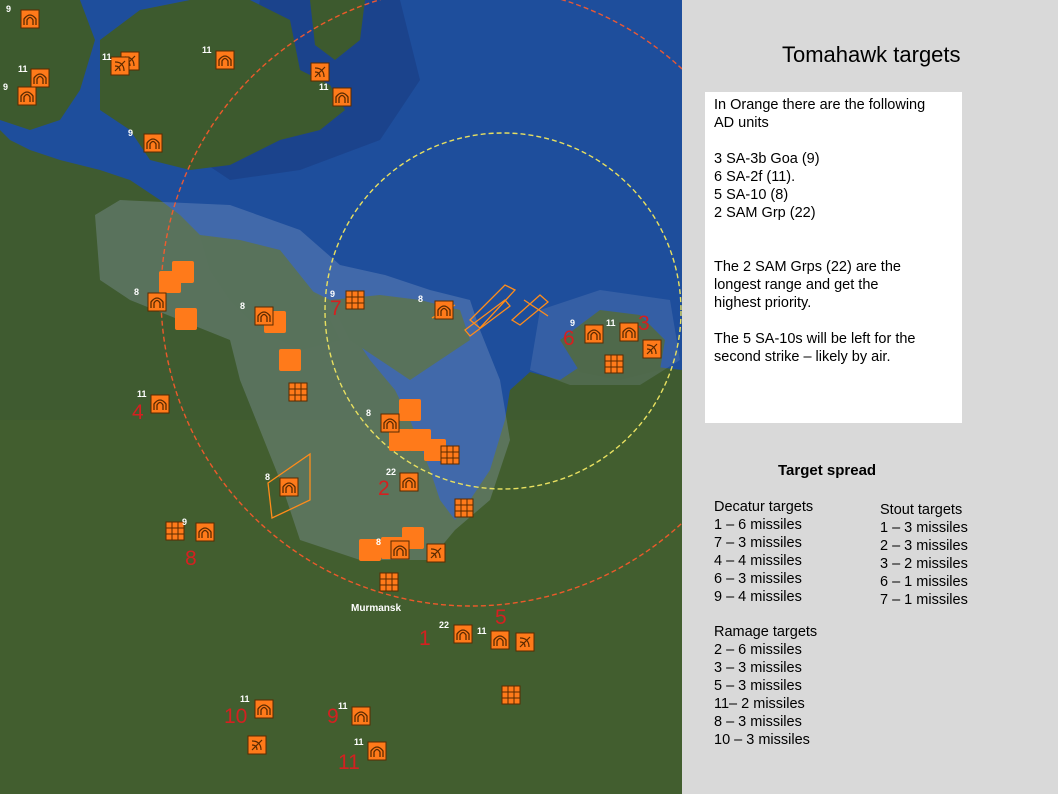 The width and height of the screenshot is (1058, 794). I want to click on list-item: 9 – 4 missiles, so click(758, 597).